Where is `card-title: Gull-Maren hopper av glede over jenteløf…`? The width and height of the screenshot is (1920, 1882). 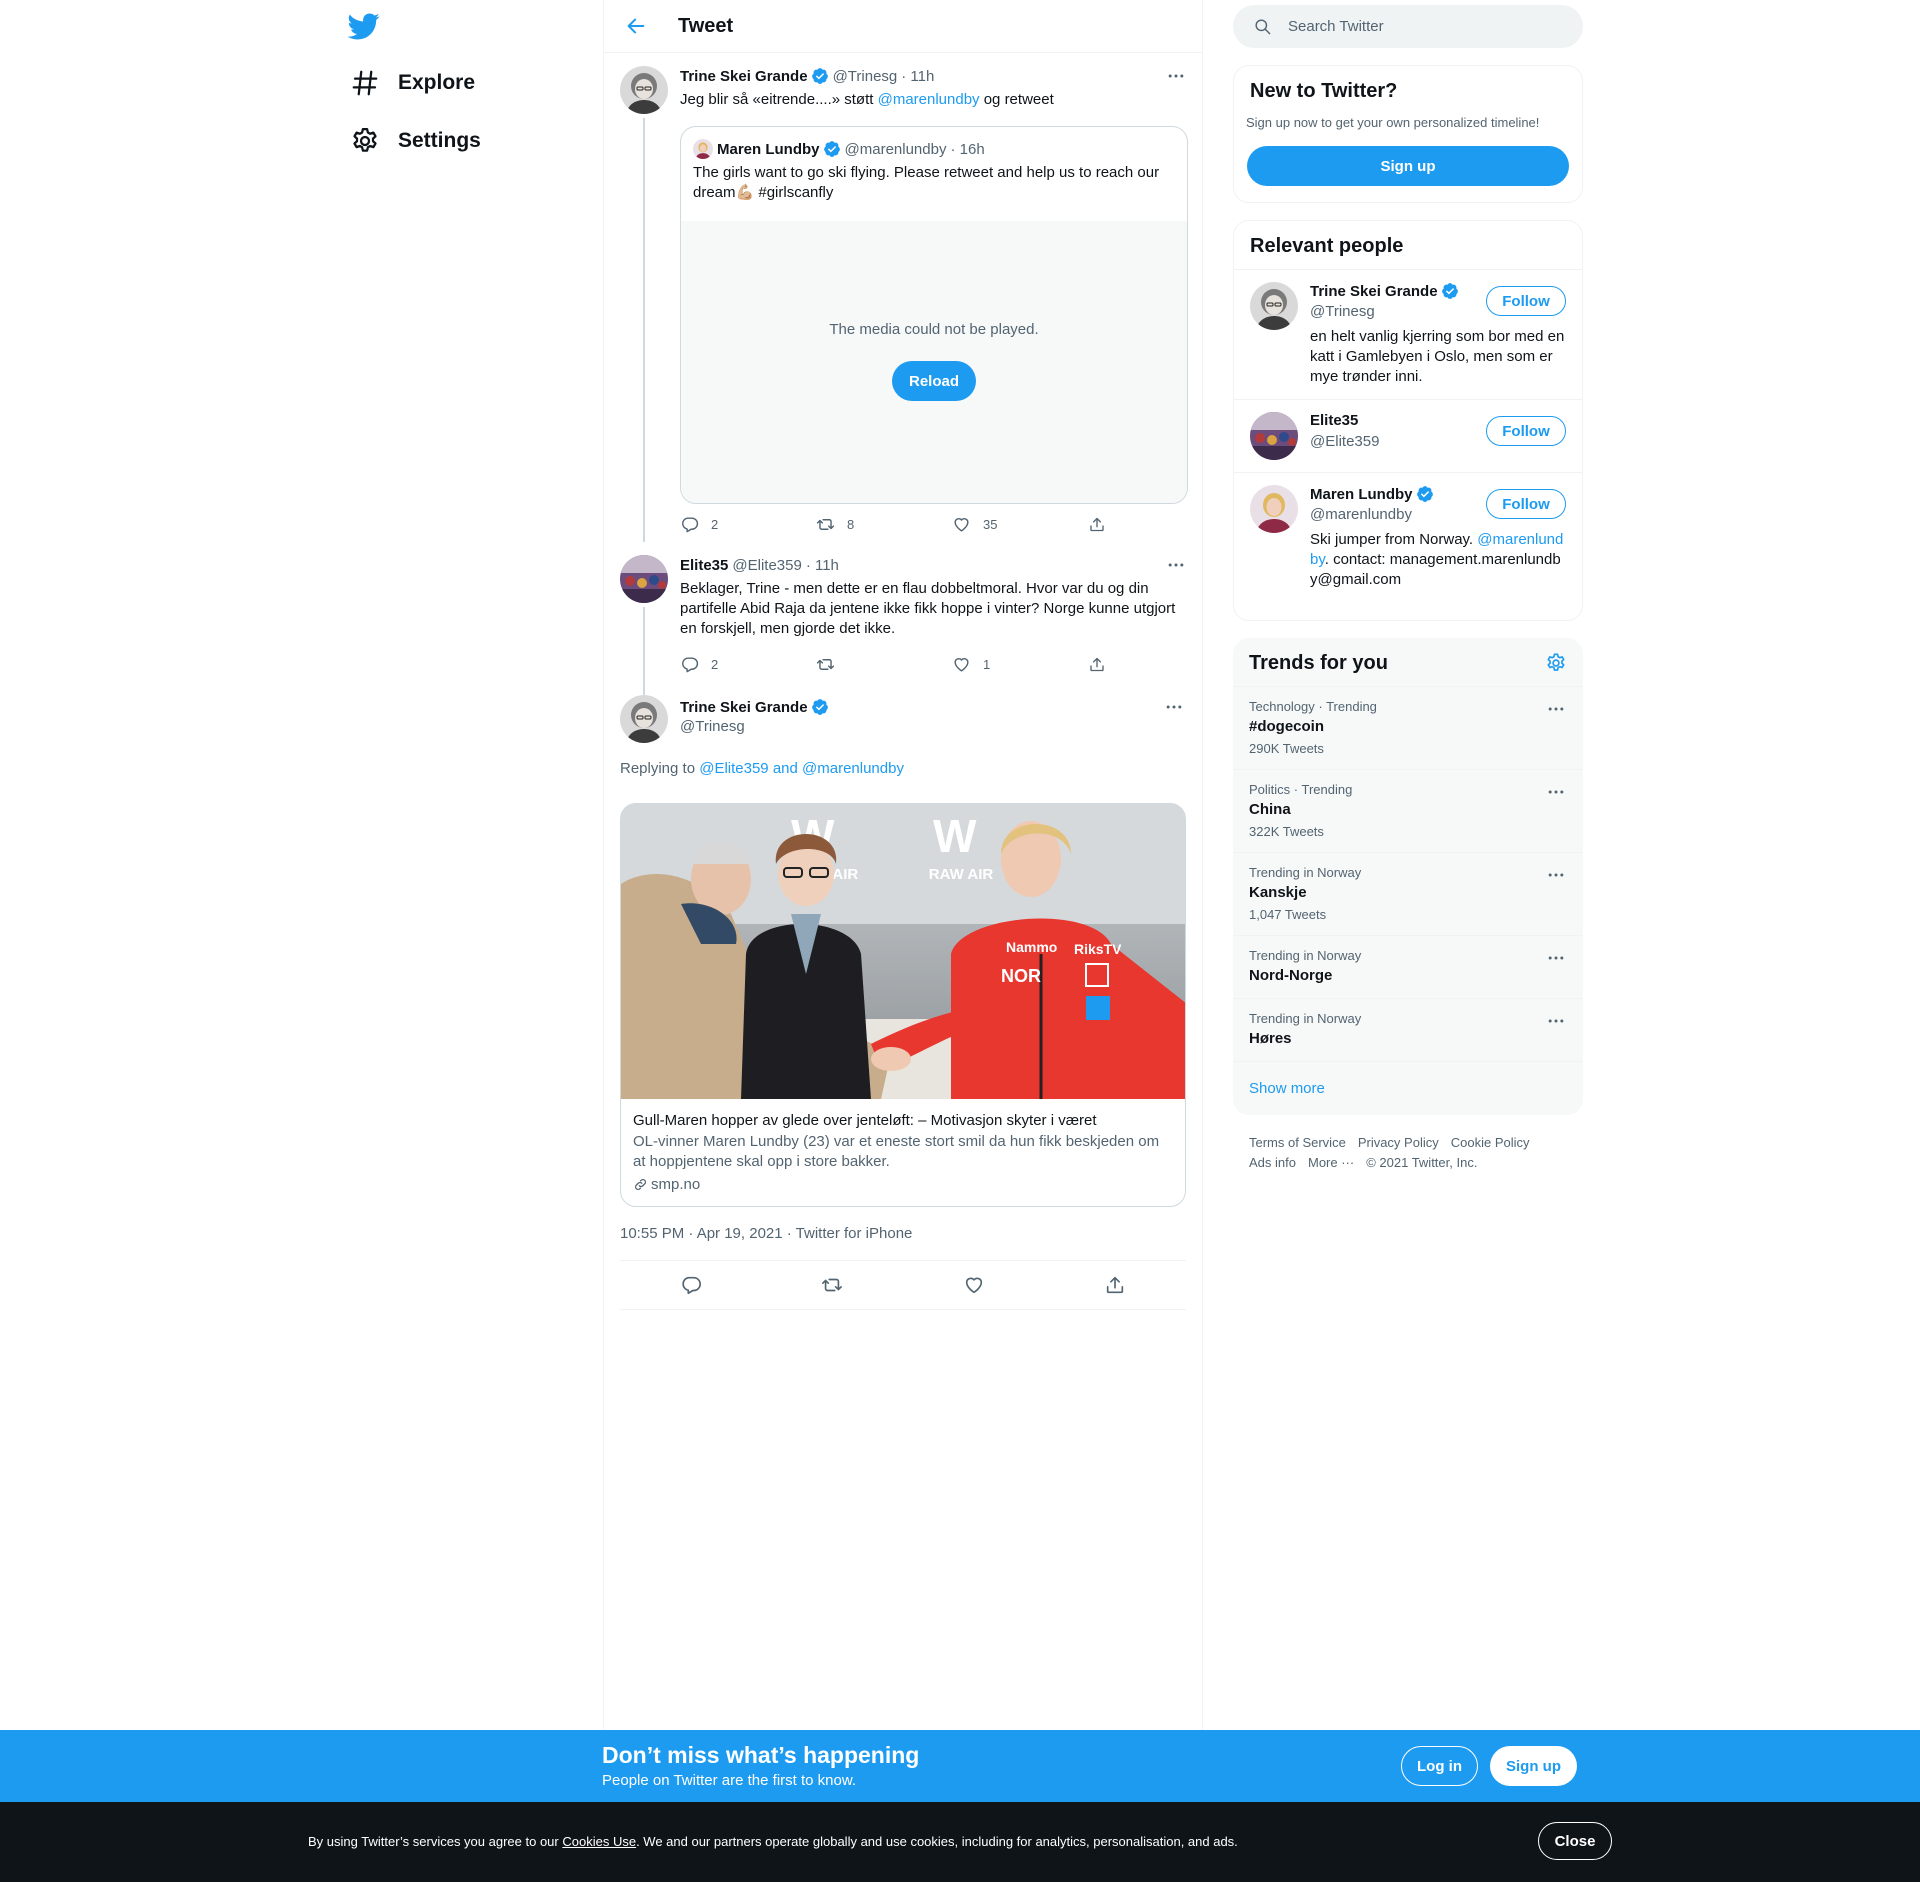 card-title: Gull-Maren hopper av glede over jenteløf… is located at coordinates (865, 1120).